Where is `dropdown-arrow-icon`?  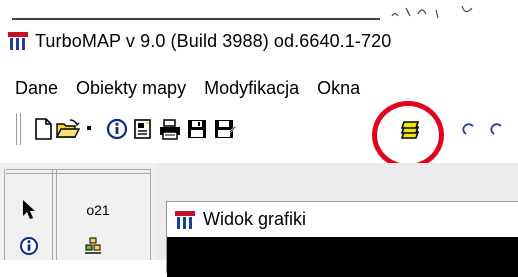 dropdown-arrow-icon is located at coordinates (89, 128).